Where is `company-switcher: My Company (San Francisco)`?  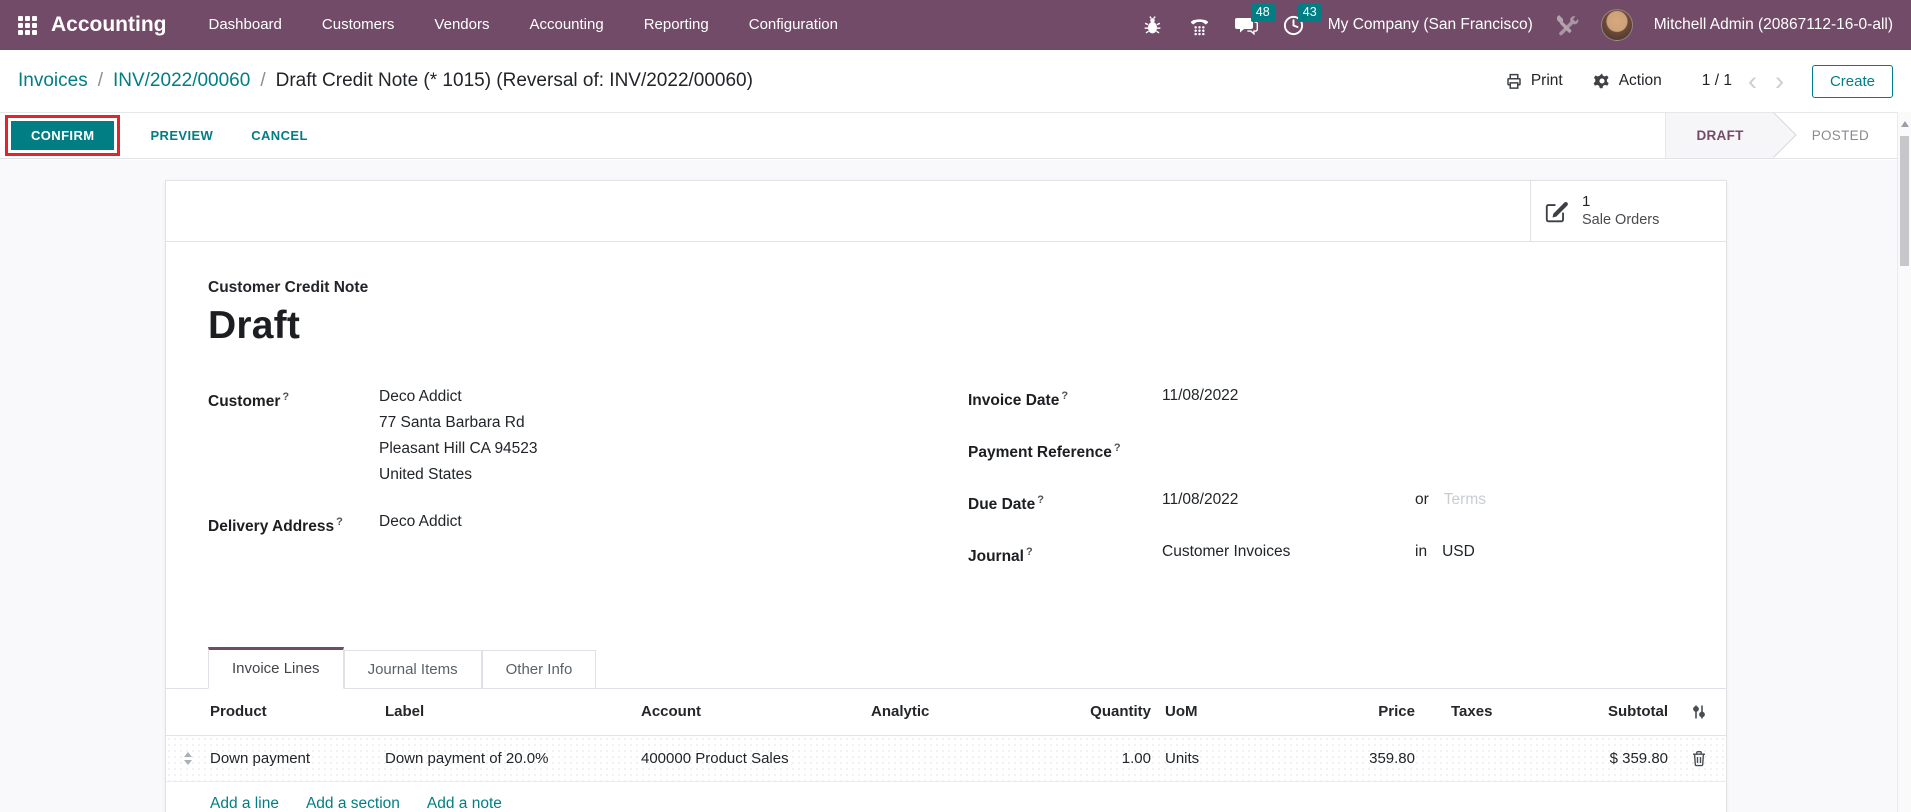
company-switcher: My Company (San Francisco) is located at coordinates (1430, 25).